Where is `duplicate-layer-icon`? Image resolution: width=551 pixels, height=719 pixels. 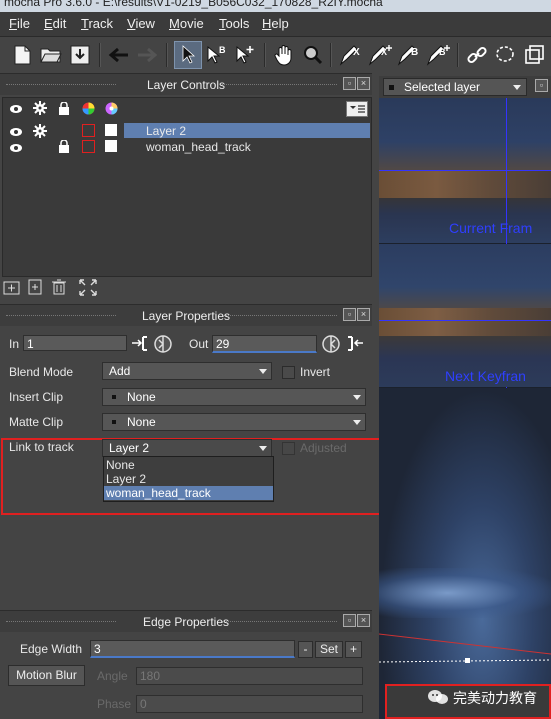 duplicate-layer-icon is located at coordinates (36, 288).